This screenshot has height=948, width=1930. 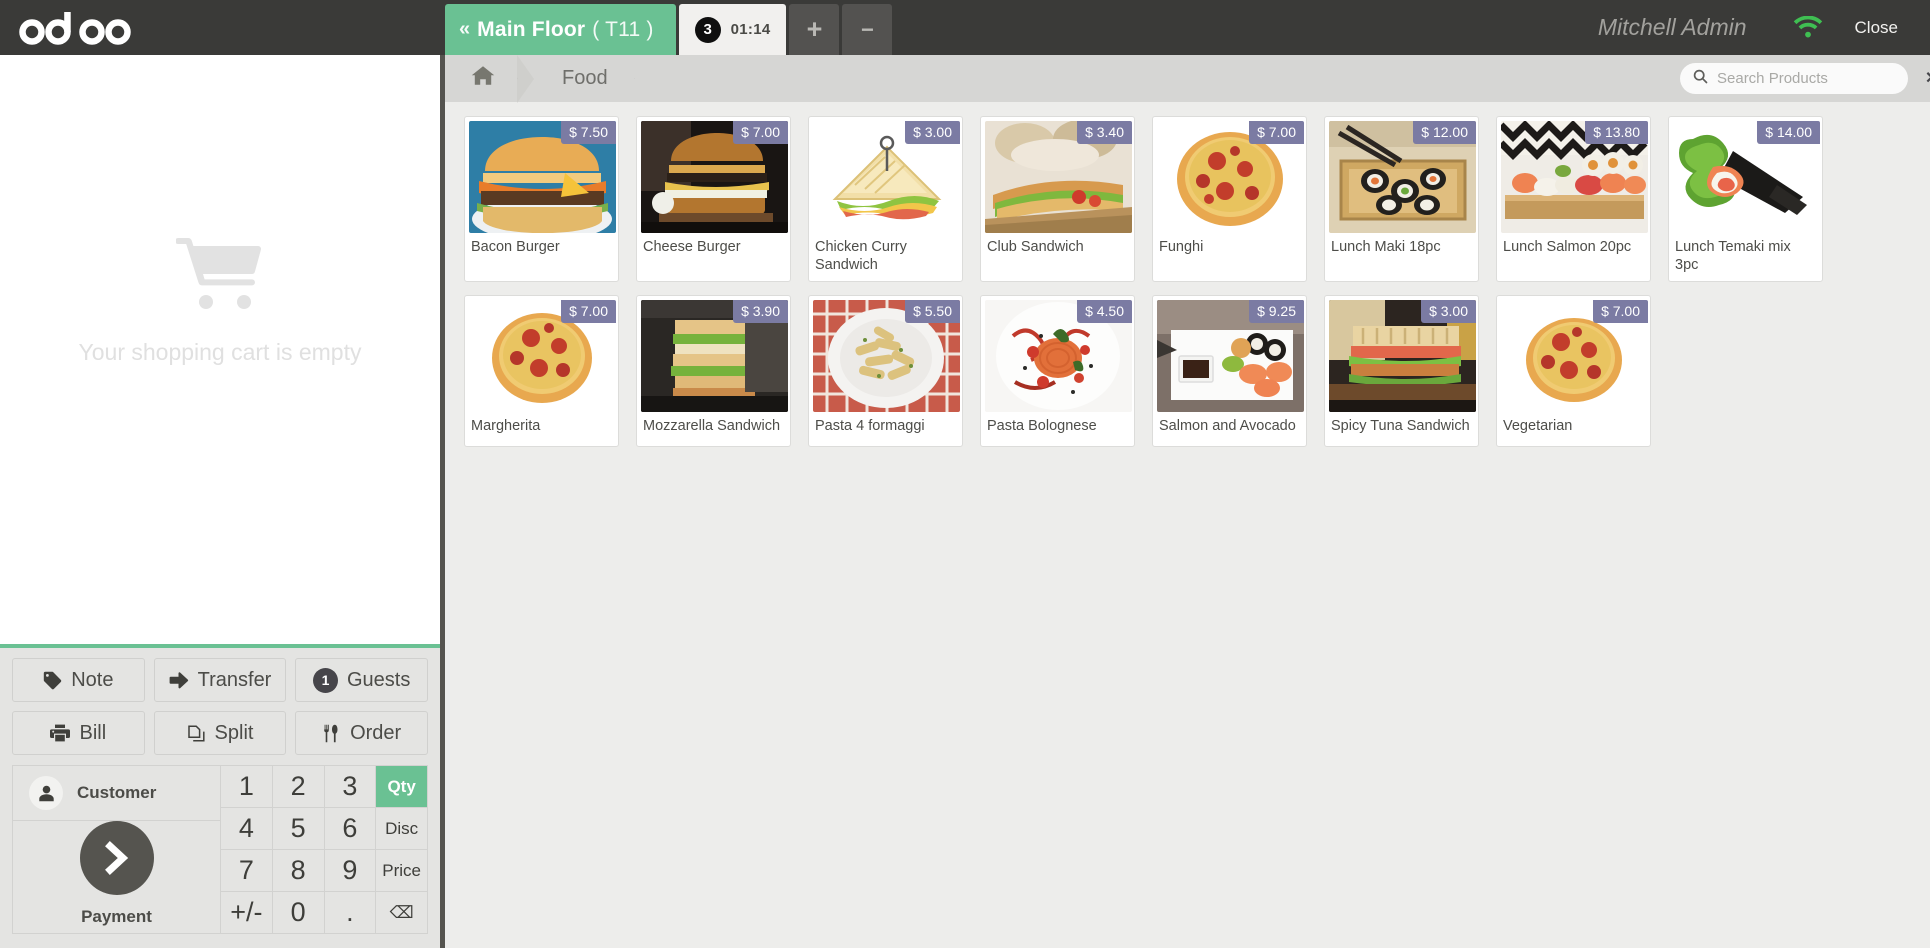 What do you see at coordinates (220, 733) in the screenshot?
I see `split-button: Split` at bounding box center [220, 733].